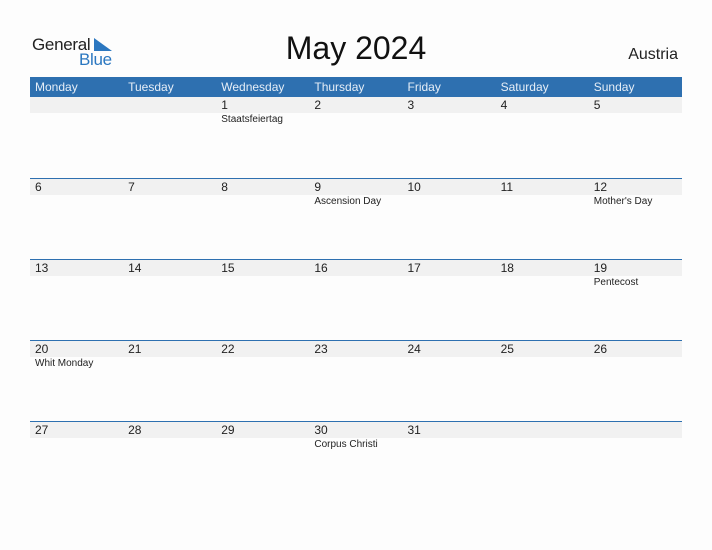  What do you see at coordinates (228, 430) in the screenshot?
I see `day-number: 29` at bounding box center [228, 430].